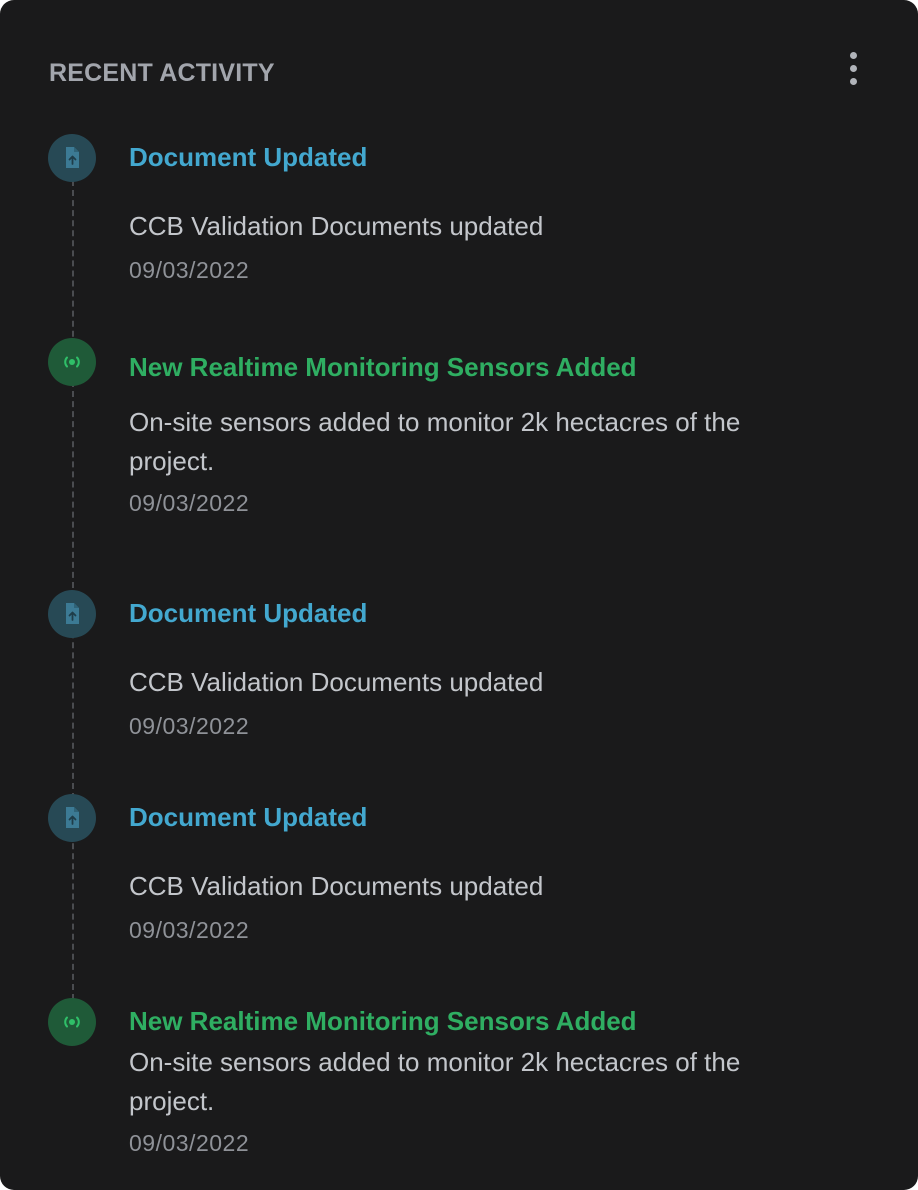 Image resolution: width=918 pixels, height=1190 pixels. What do you see at coordinates (162, 73) in the screenshot?
I see `panel-title: RECENT ACTIVITY` at bounding box center [162, 73].